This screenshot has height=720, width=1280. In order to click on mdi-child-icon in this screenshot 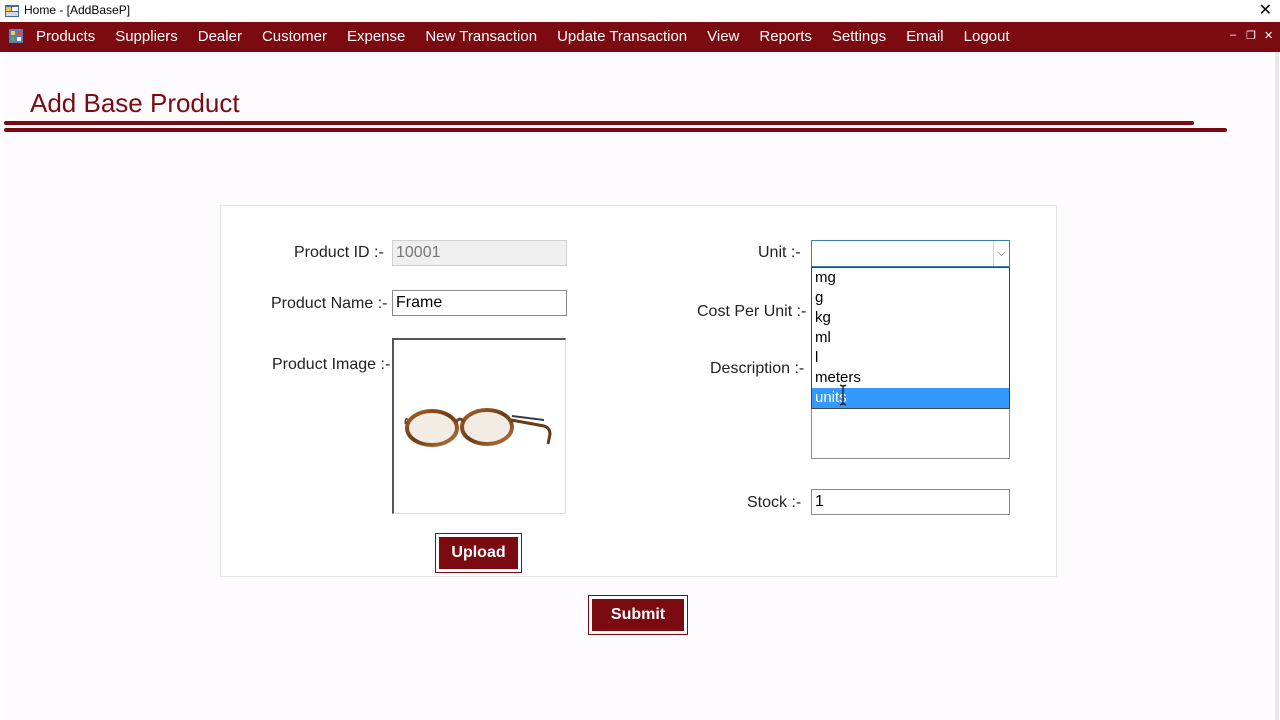, I will do `click(16, 36)`.